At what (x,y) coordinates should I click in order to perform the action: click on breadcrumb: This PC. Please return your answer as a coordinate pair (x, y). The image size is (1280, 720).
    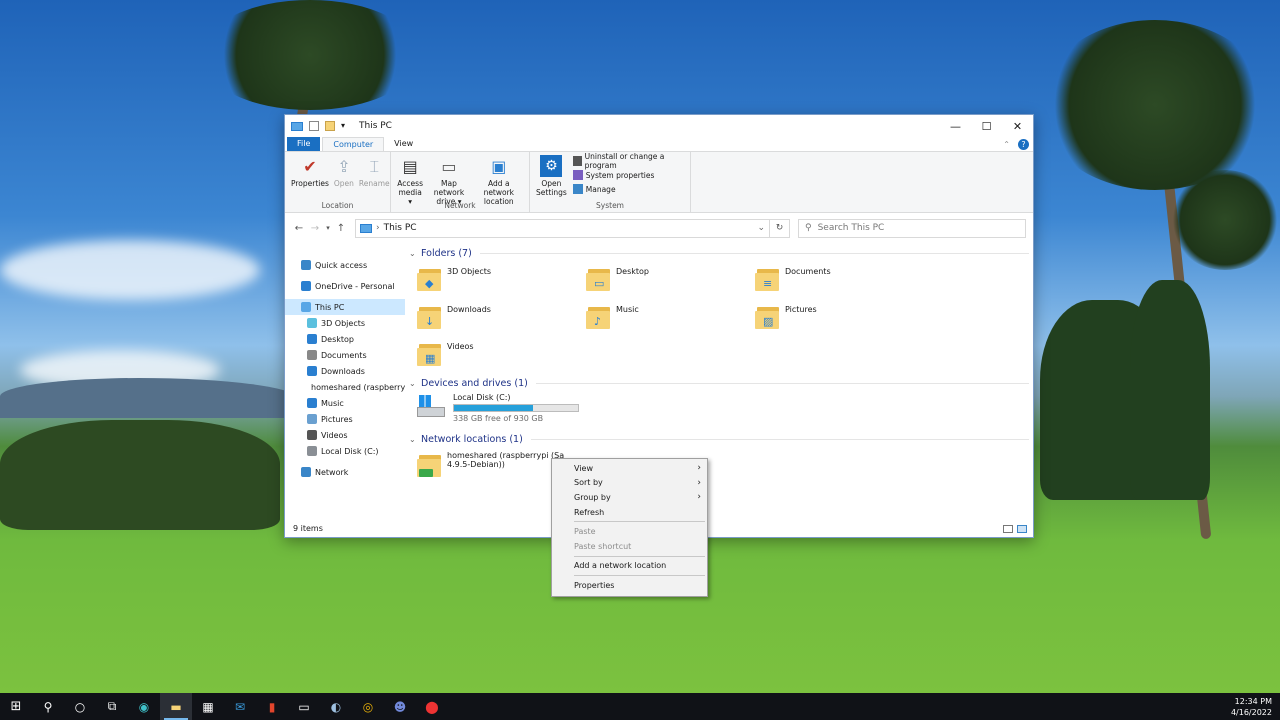
    Looking at the image, I should click on (400, 228).